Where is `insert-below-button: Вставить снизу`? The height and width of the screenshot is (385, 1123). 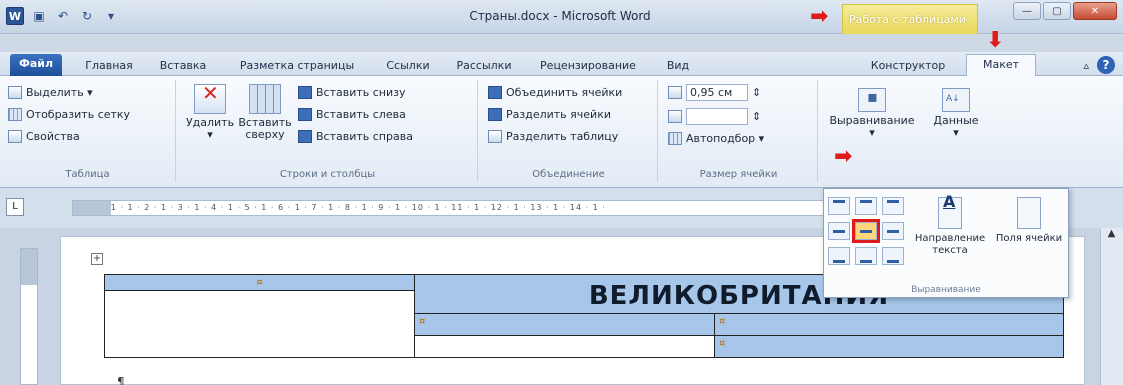
insert-below-button: Вставить снизу is located at coordinates (352, 92).